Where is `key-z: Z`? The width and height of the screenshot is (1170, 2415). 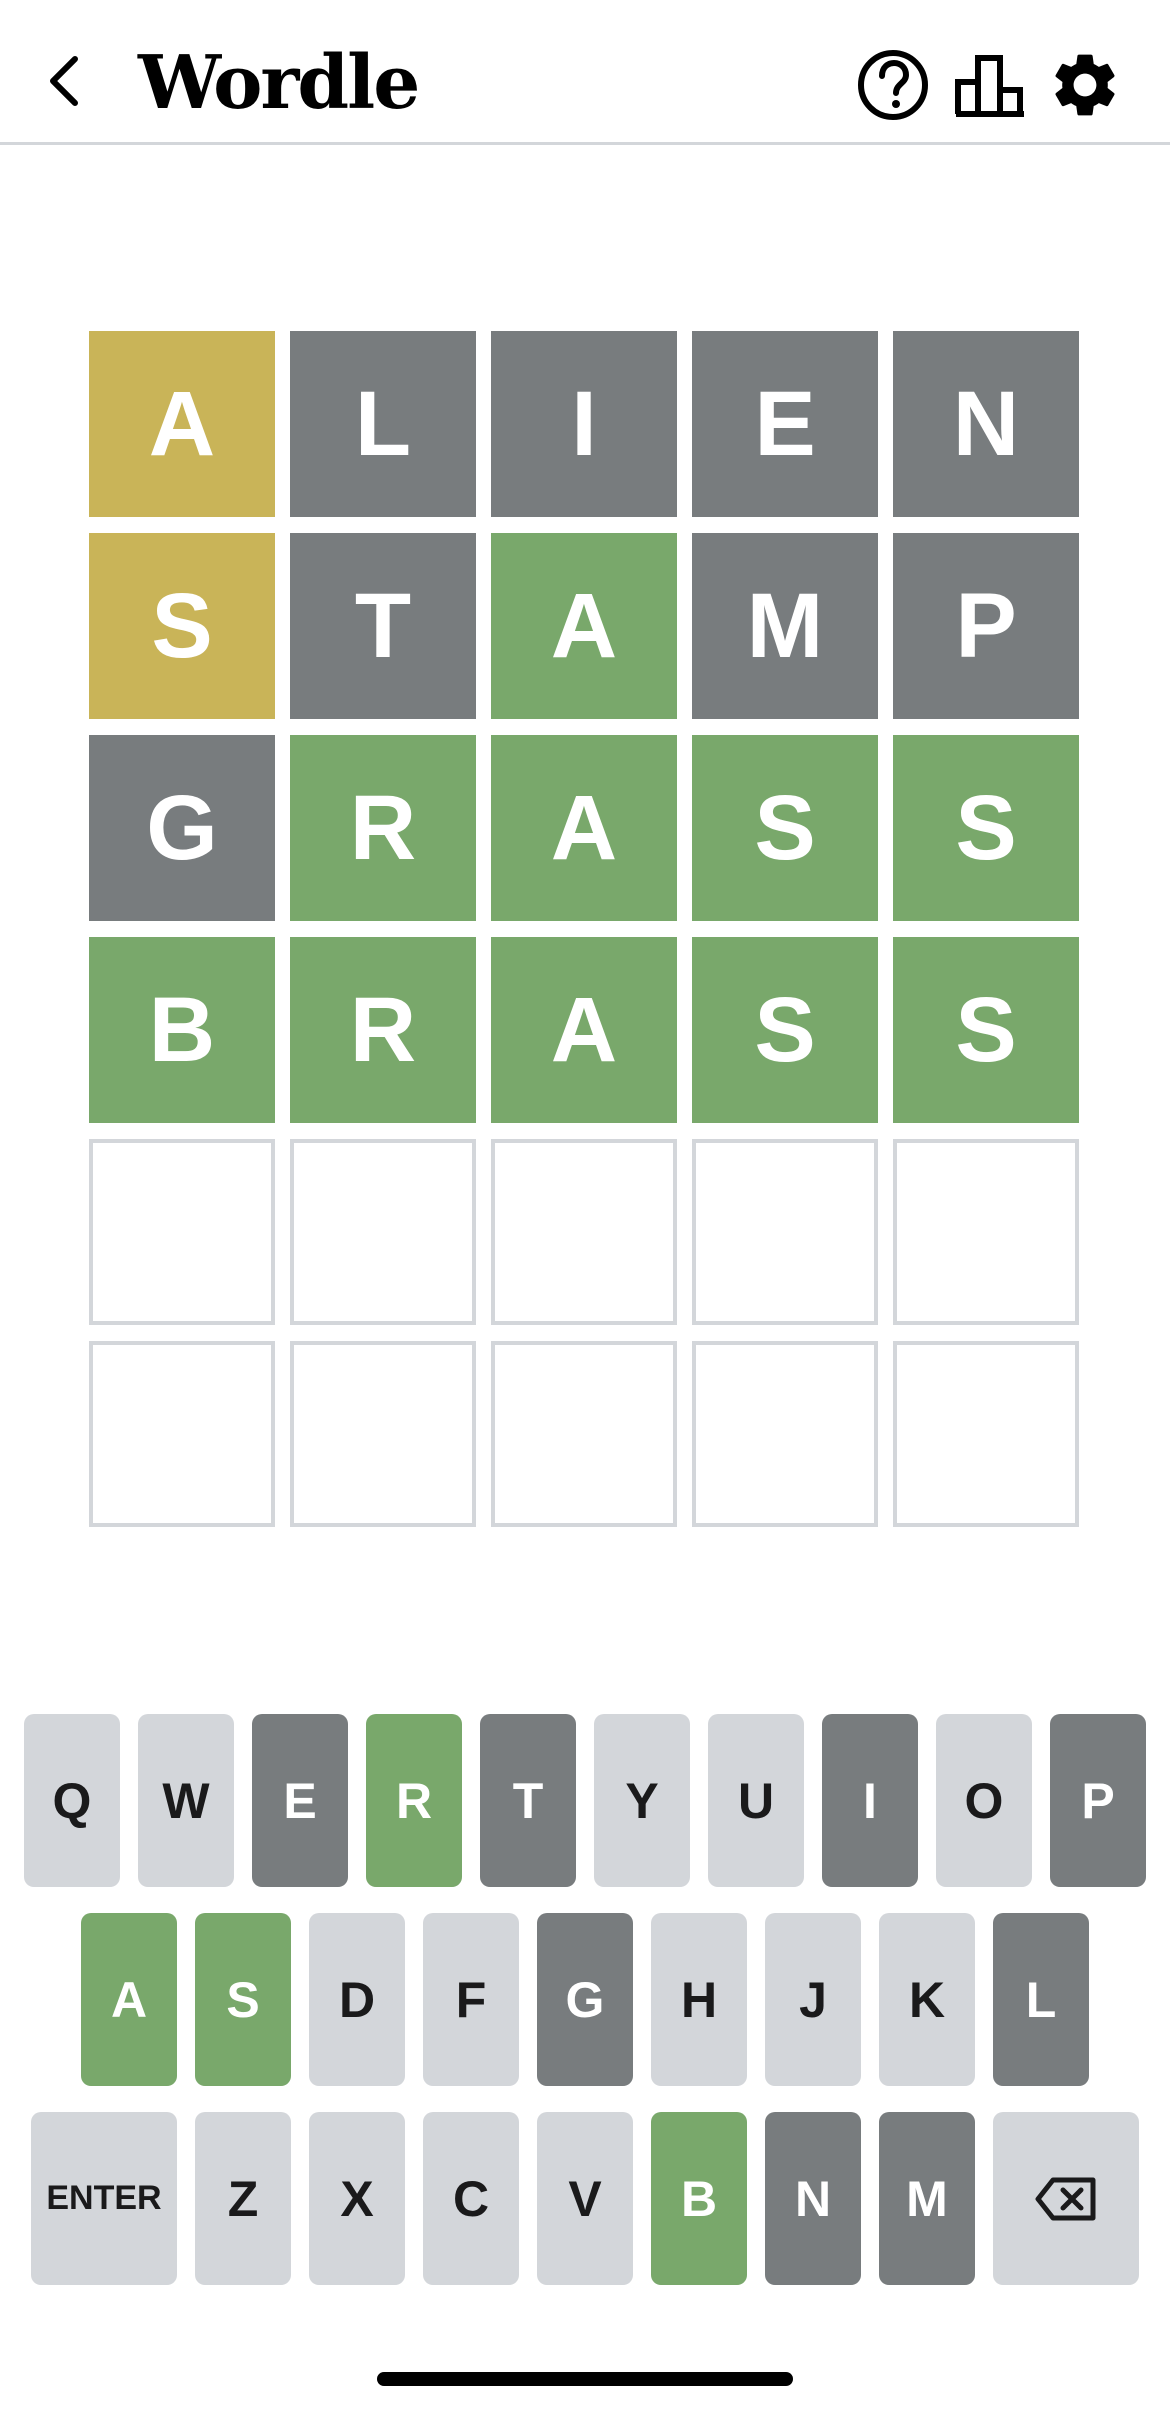 key-z: Z is located at coordinates (243, 2198).